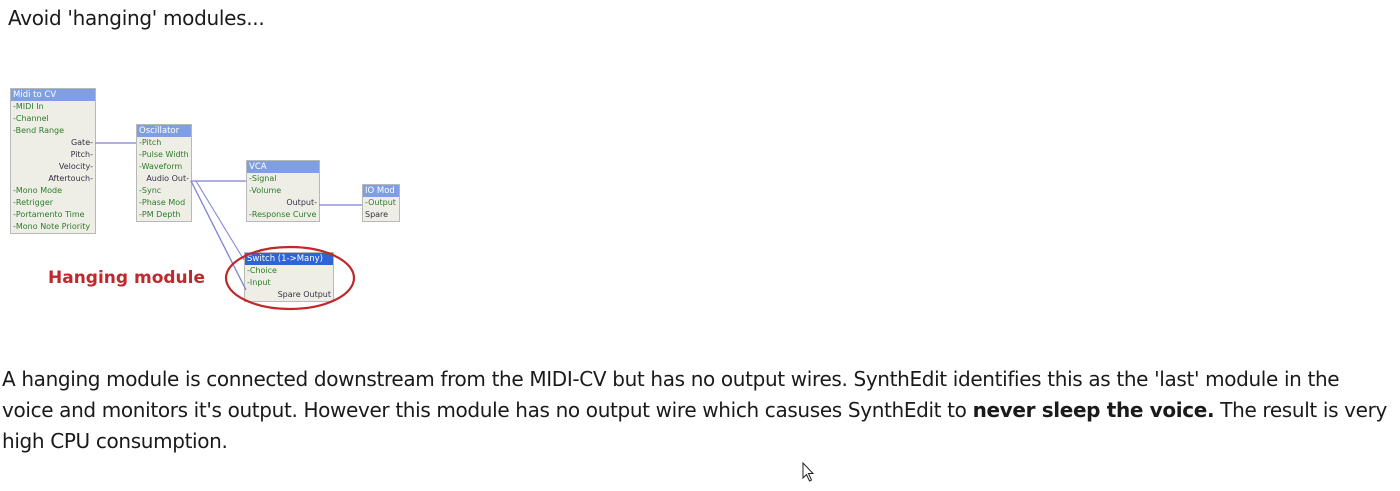 This screenshot has width=1400, height=491. What do you see at coordinates (1093, 410) in the screenshot?
I see `paragraph-bold: never sleep the voice.` at bounding box center [1093, 410].